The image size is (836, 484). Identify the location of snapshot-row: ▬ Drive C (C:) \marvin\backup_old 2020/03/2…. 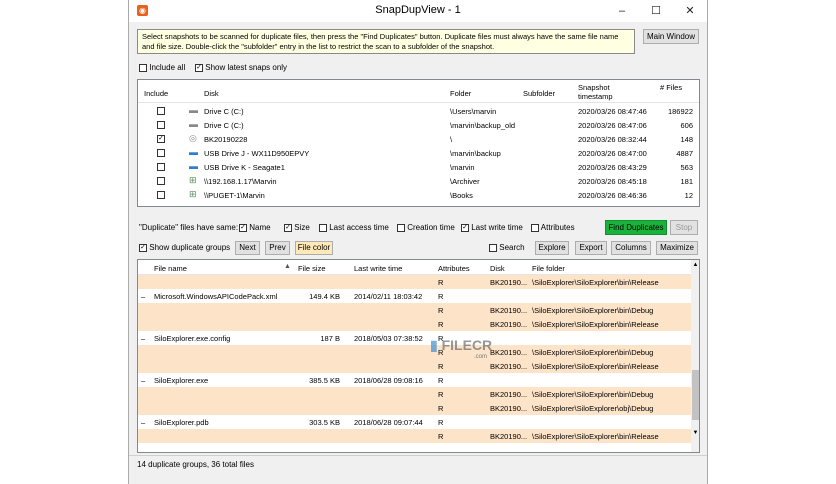
(418, 125).